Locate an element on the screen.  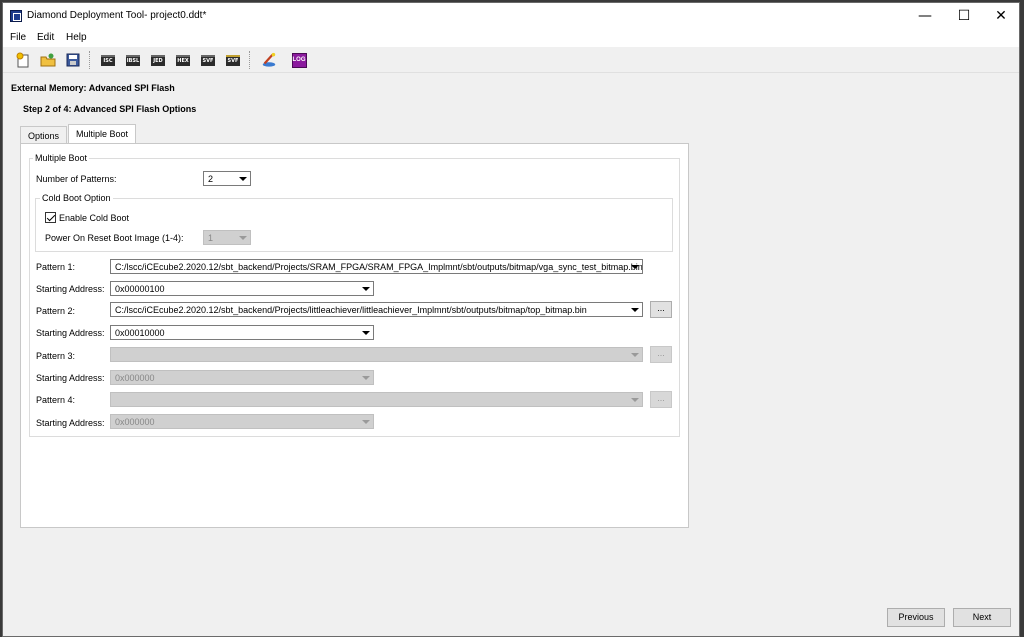
num-patterns-label: Number of Patterns: is located at coordinates (76, 179).